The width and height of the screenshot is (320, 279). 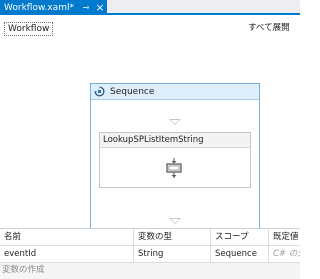 I want to click on breadcrumb-workflow: Workflow, so click(x=29, y=29).